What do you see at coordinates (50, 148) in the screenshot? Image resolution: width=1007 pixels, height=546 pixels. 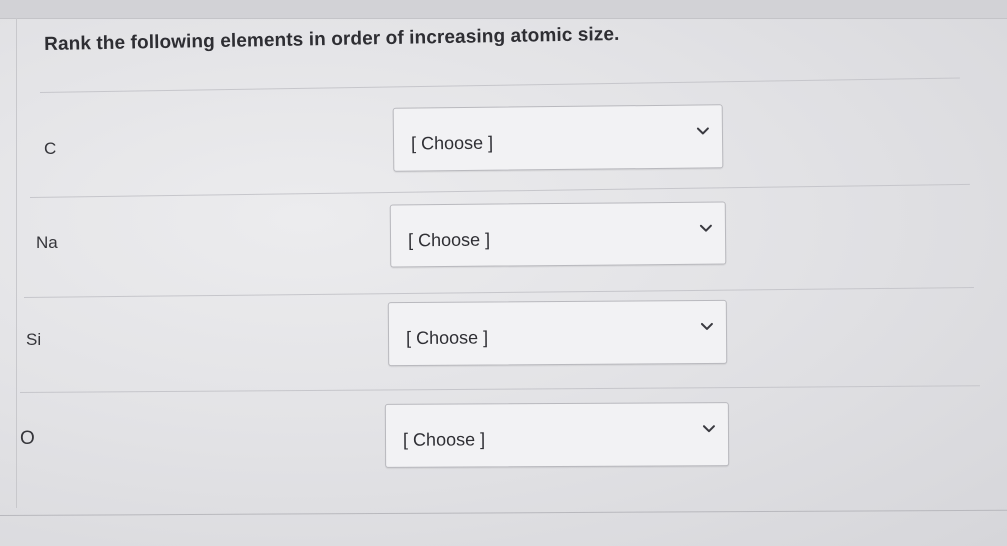 I see `element-label-c: C` at bounding box center [50, 148].